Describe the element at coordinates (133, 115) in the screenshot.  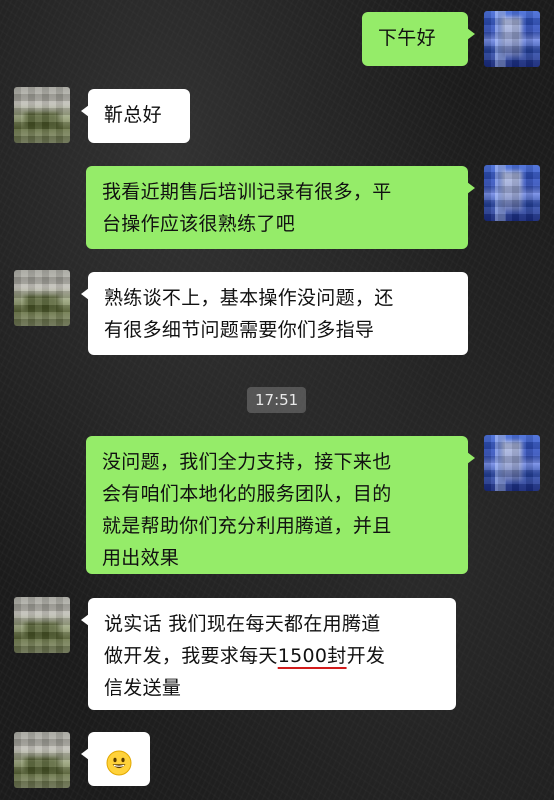
I see `message-text: 靳总好` at that location.